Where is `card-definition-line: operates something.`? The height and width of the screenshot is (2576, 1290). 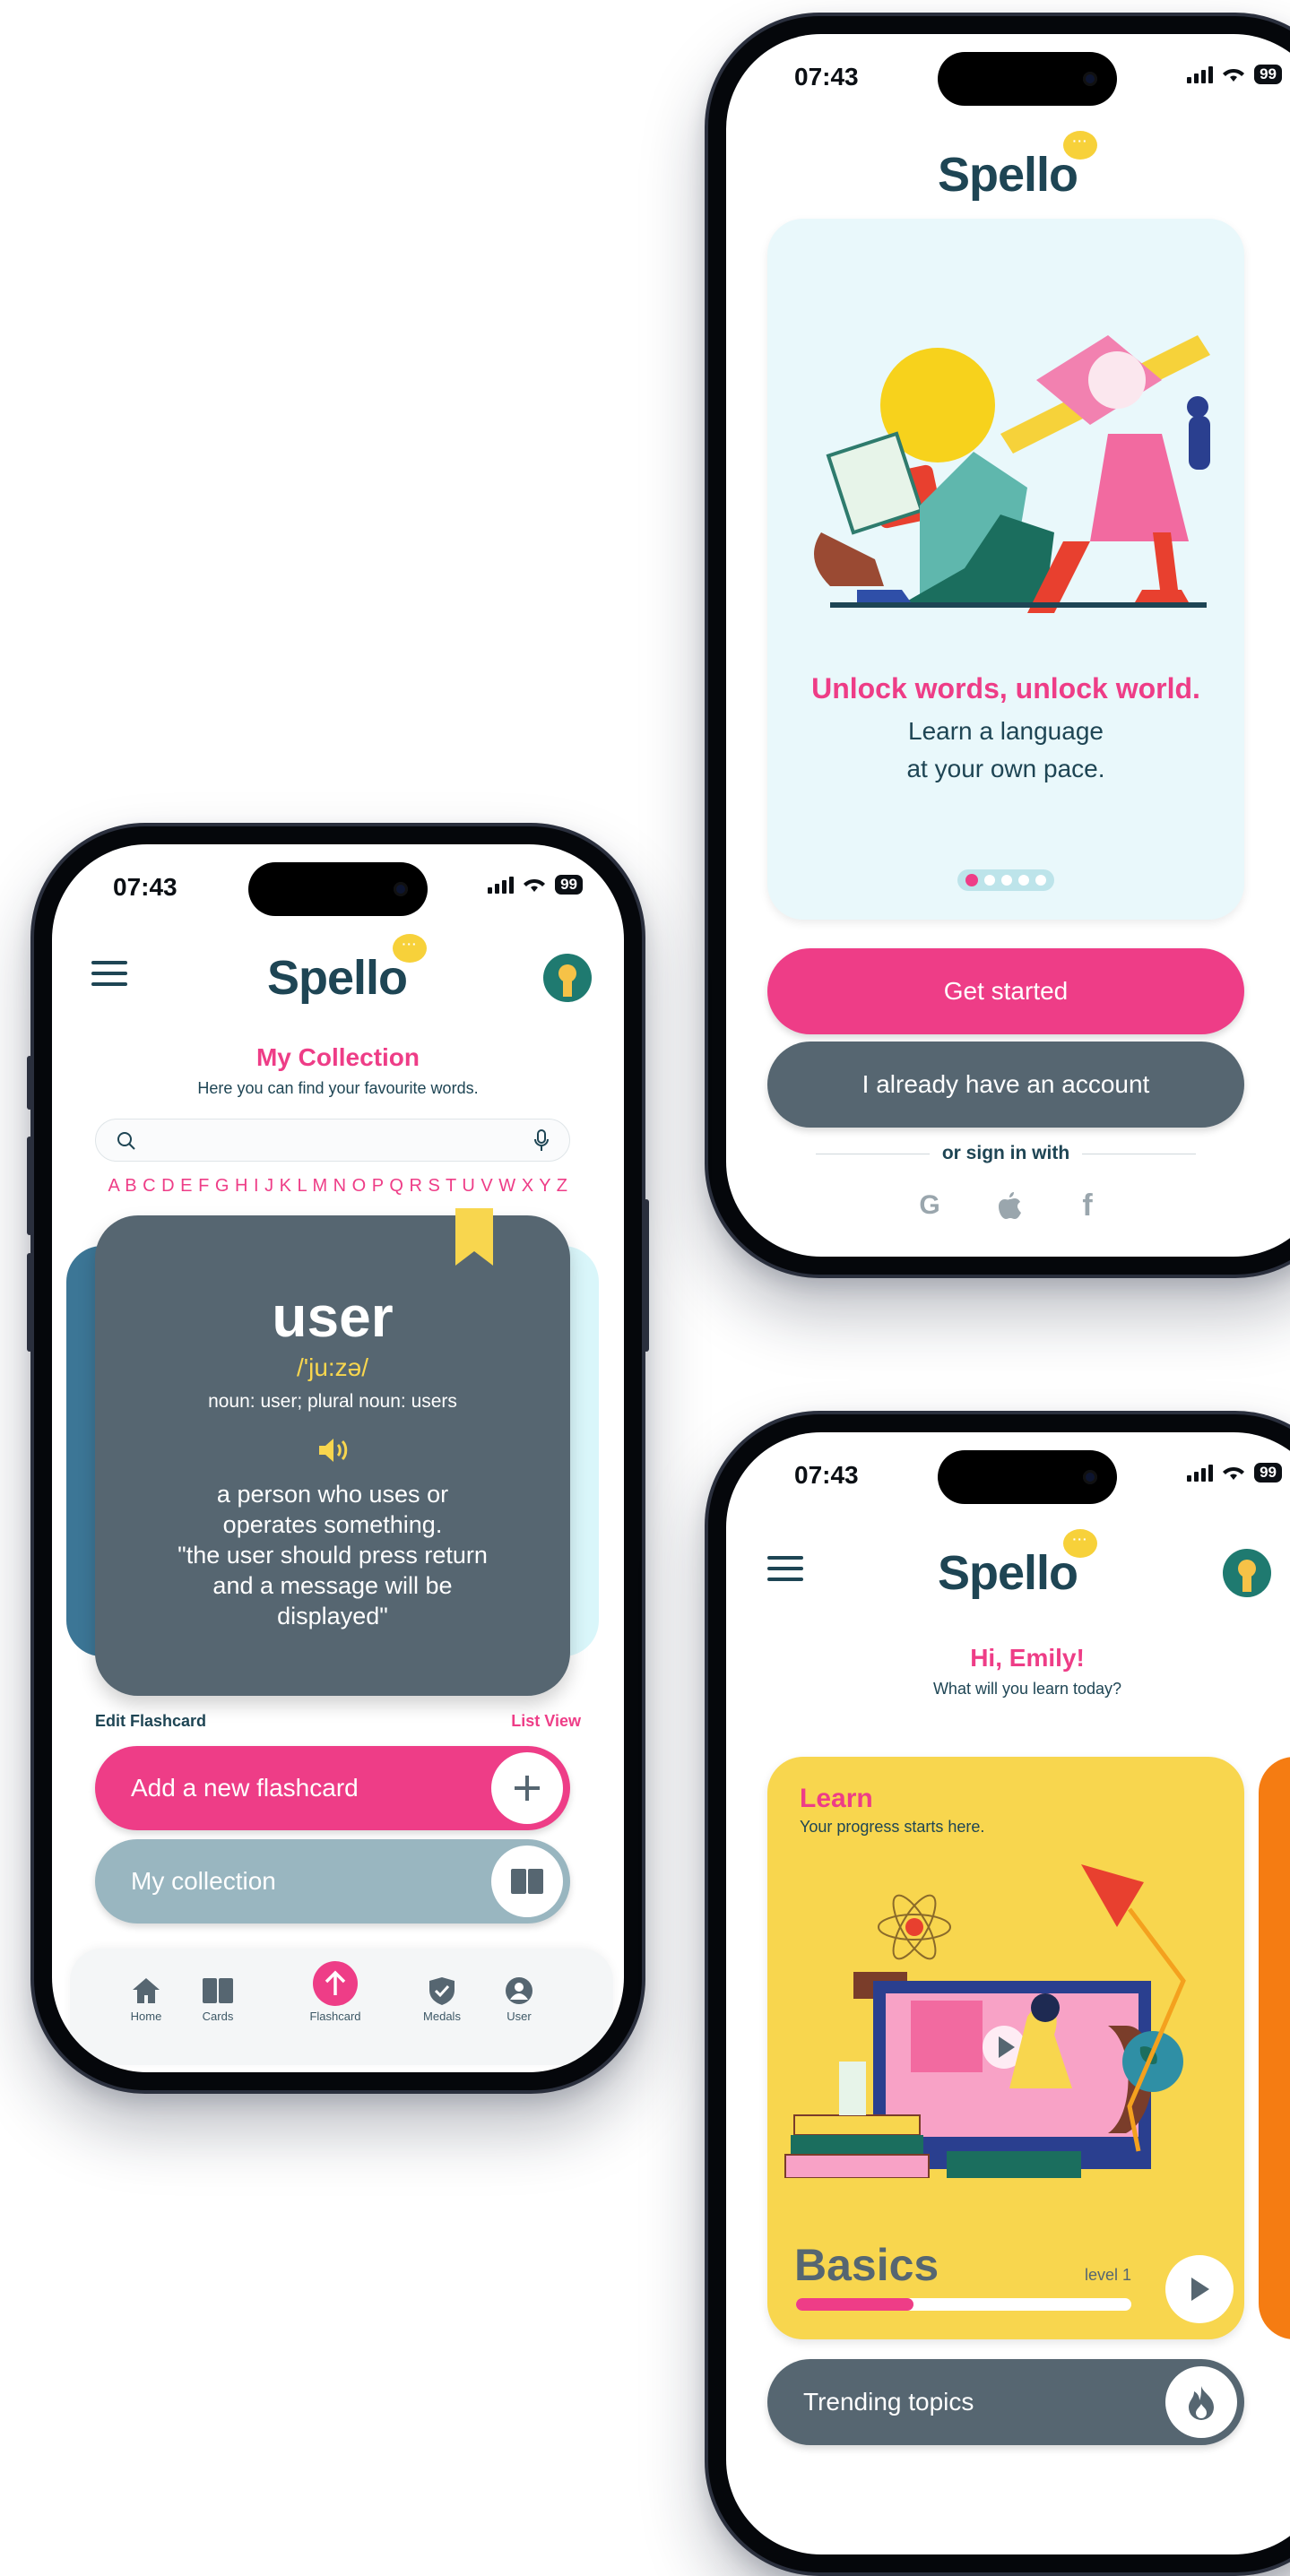 card-definition-line: operates something. is located at coordinates (332, 1524).